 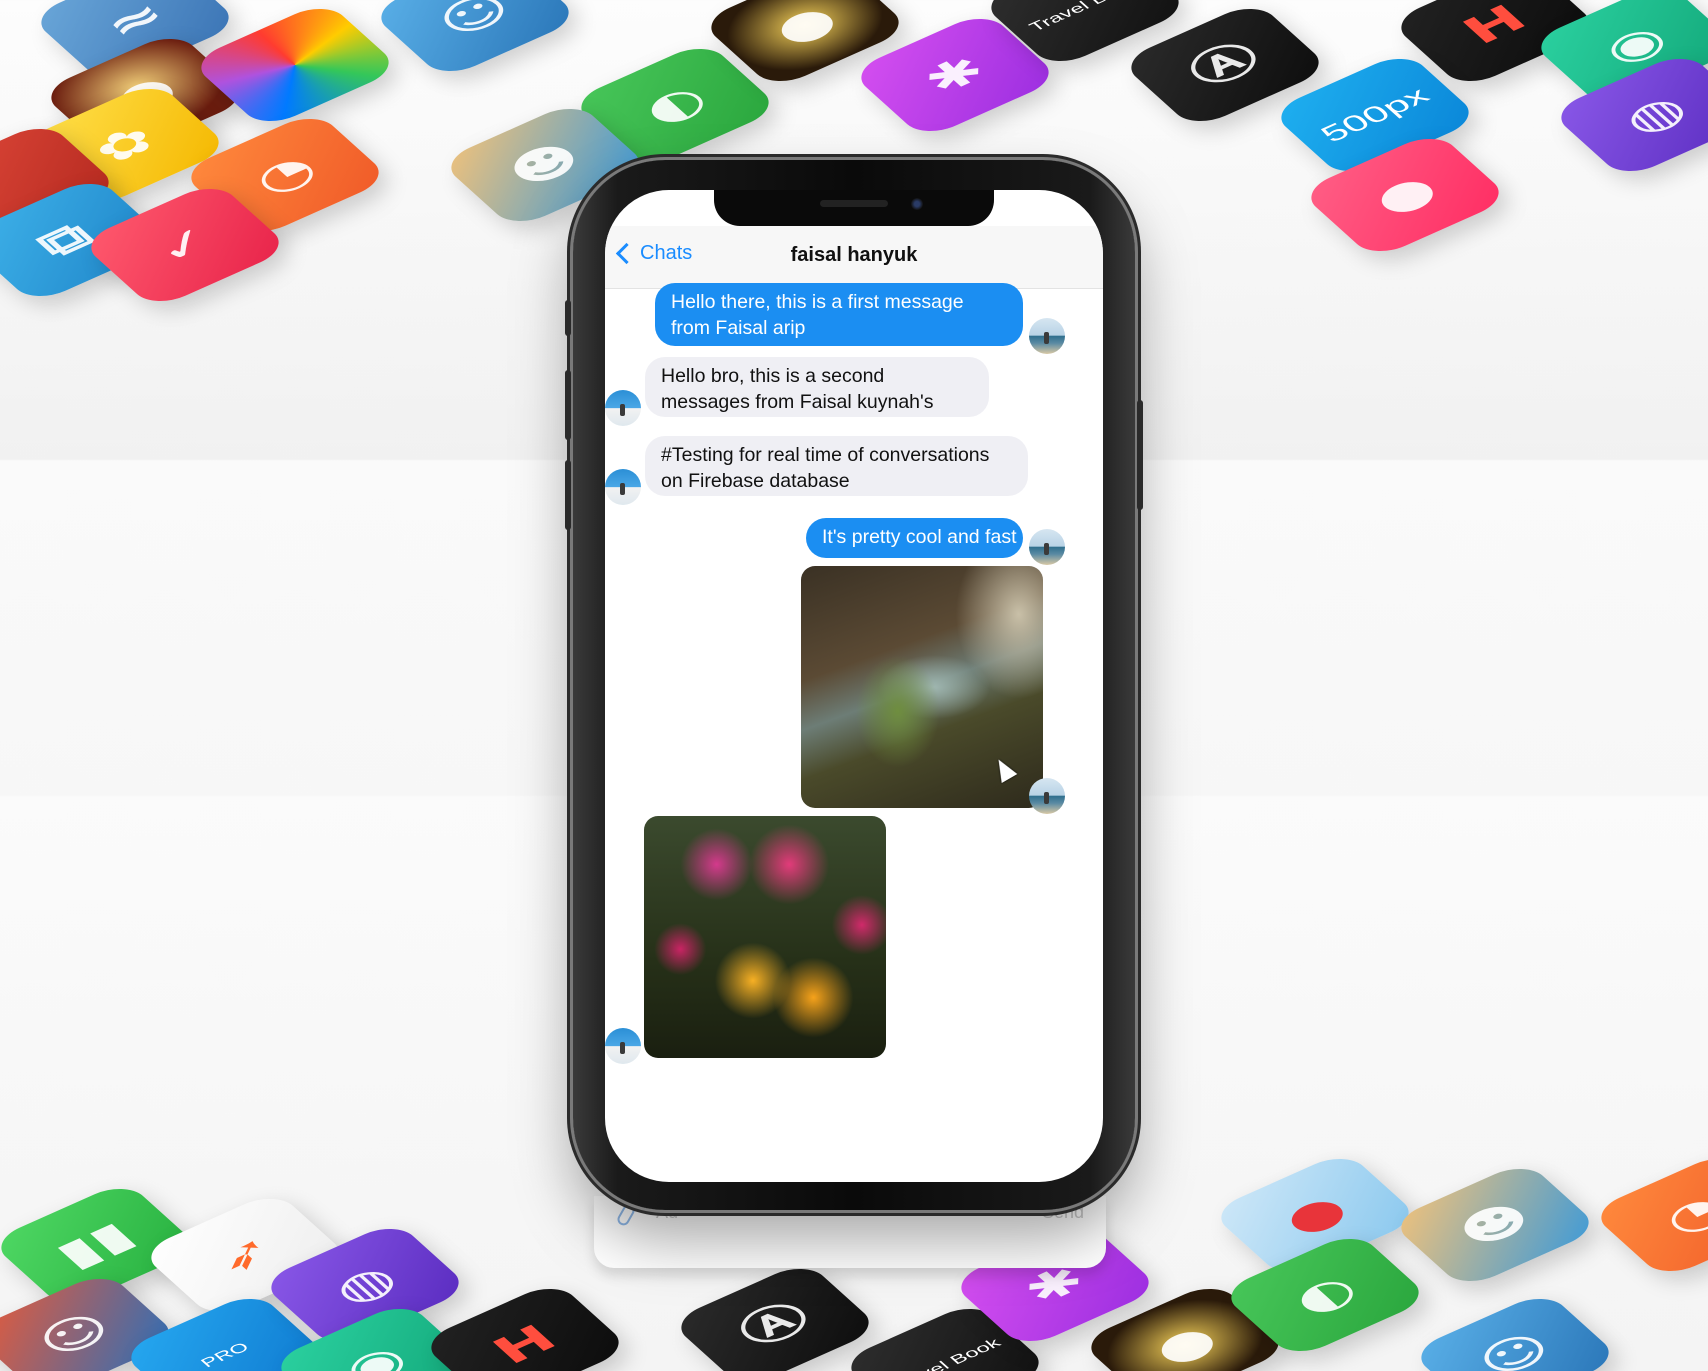 I want to click on background-app-icon-cartoon: ☺, so click(x=475, y=40).